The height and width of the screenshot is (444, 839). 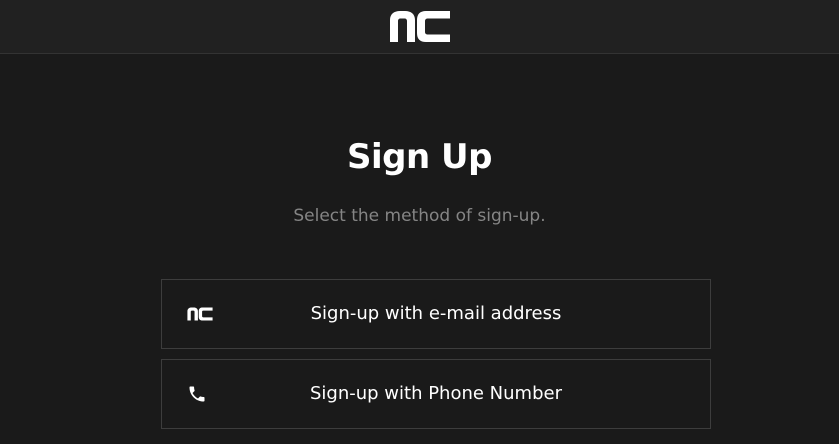 I want to click on signup-email-label: Sign-up with e-mail address, so click(x=436, y=313).